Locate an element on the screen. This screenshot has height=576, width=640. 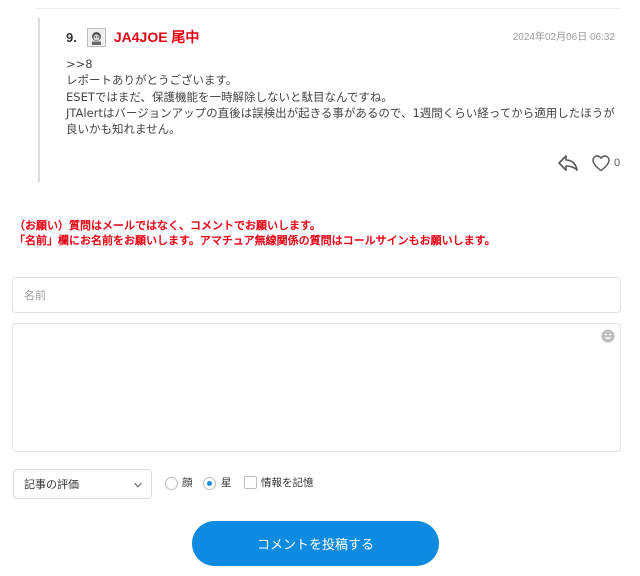
avatar is located at coordinates (96, 37).